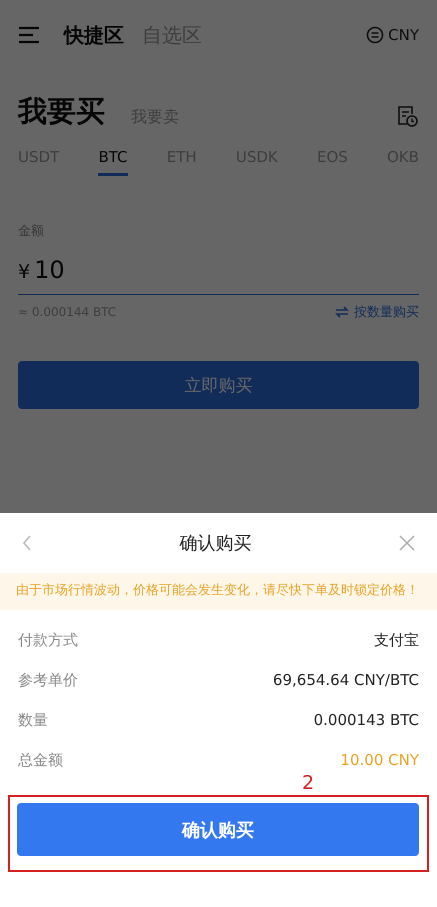  What do you see at coordinates (379, 760) in the screenshot?
I see `row-value: 10.00 CNY` at bounding box center [379, 760].